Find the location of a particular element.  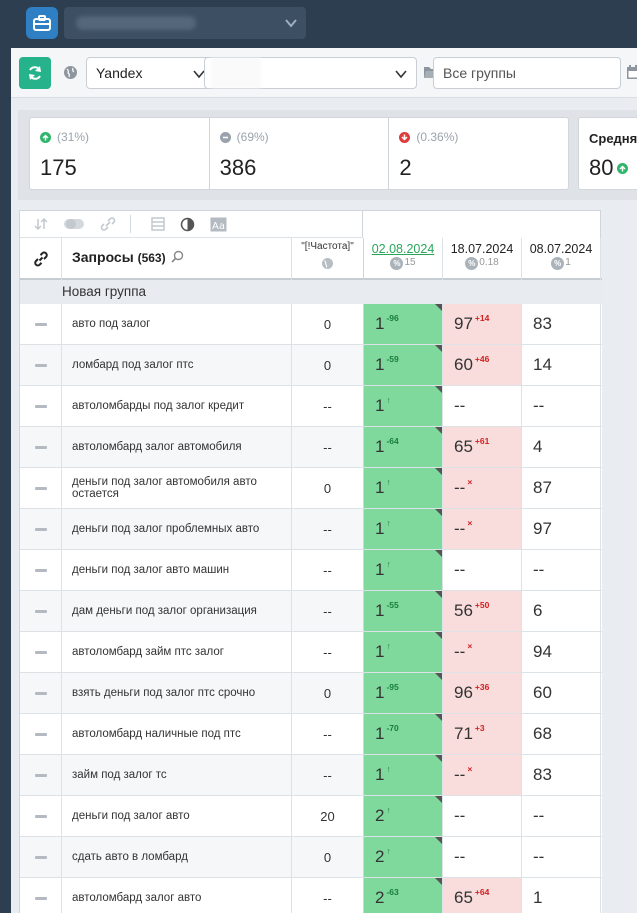

query-cell: сдать авто в ломбард is located at coordinates (177, 857).